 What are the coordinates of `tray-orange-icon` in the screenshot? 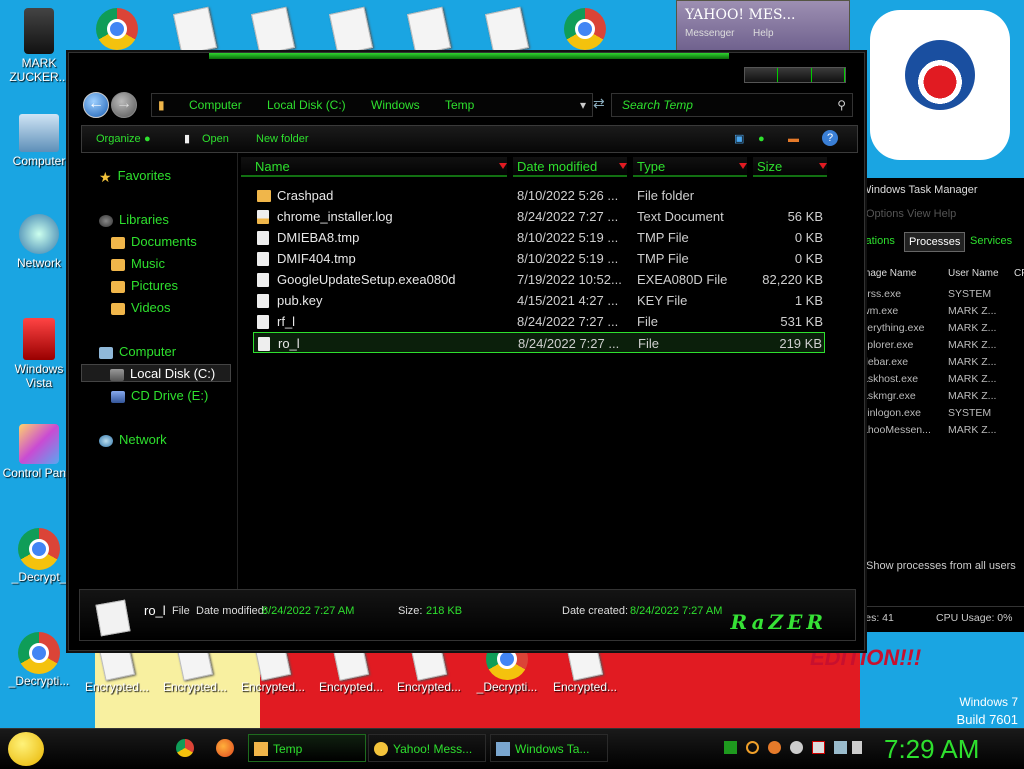 It's located at (774, 747).